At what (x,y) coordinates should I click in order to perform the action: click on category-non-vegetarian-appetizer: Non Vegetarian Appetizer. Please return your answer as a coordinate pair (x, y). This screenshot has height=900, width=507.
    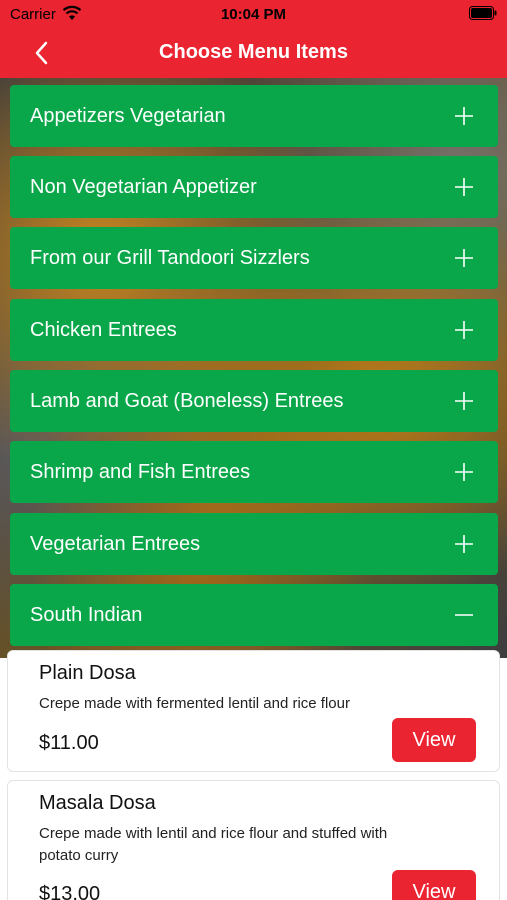
    Looking at the image, I should click on (254, 187).